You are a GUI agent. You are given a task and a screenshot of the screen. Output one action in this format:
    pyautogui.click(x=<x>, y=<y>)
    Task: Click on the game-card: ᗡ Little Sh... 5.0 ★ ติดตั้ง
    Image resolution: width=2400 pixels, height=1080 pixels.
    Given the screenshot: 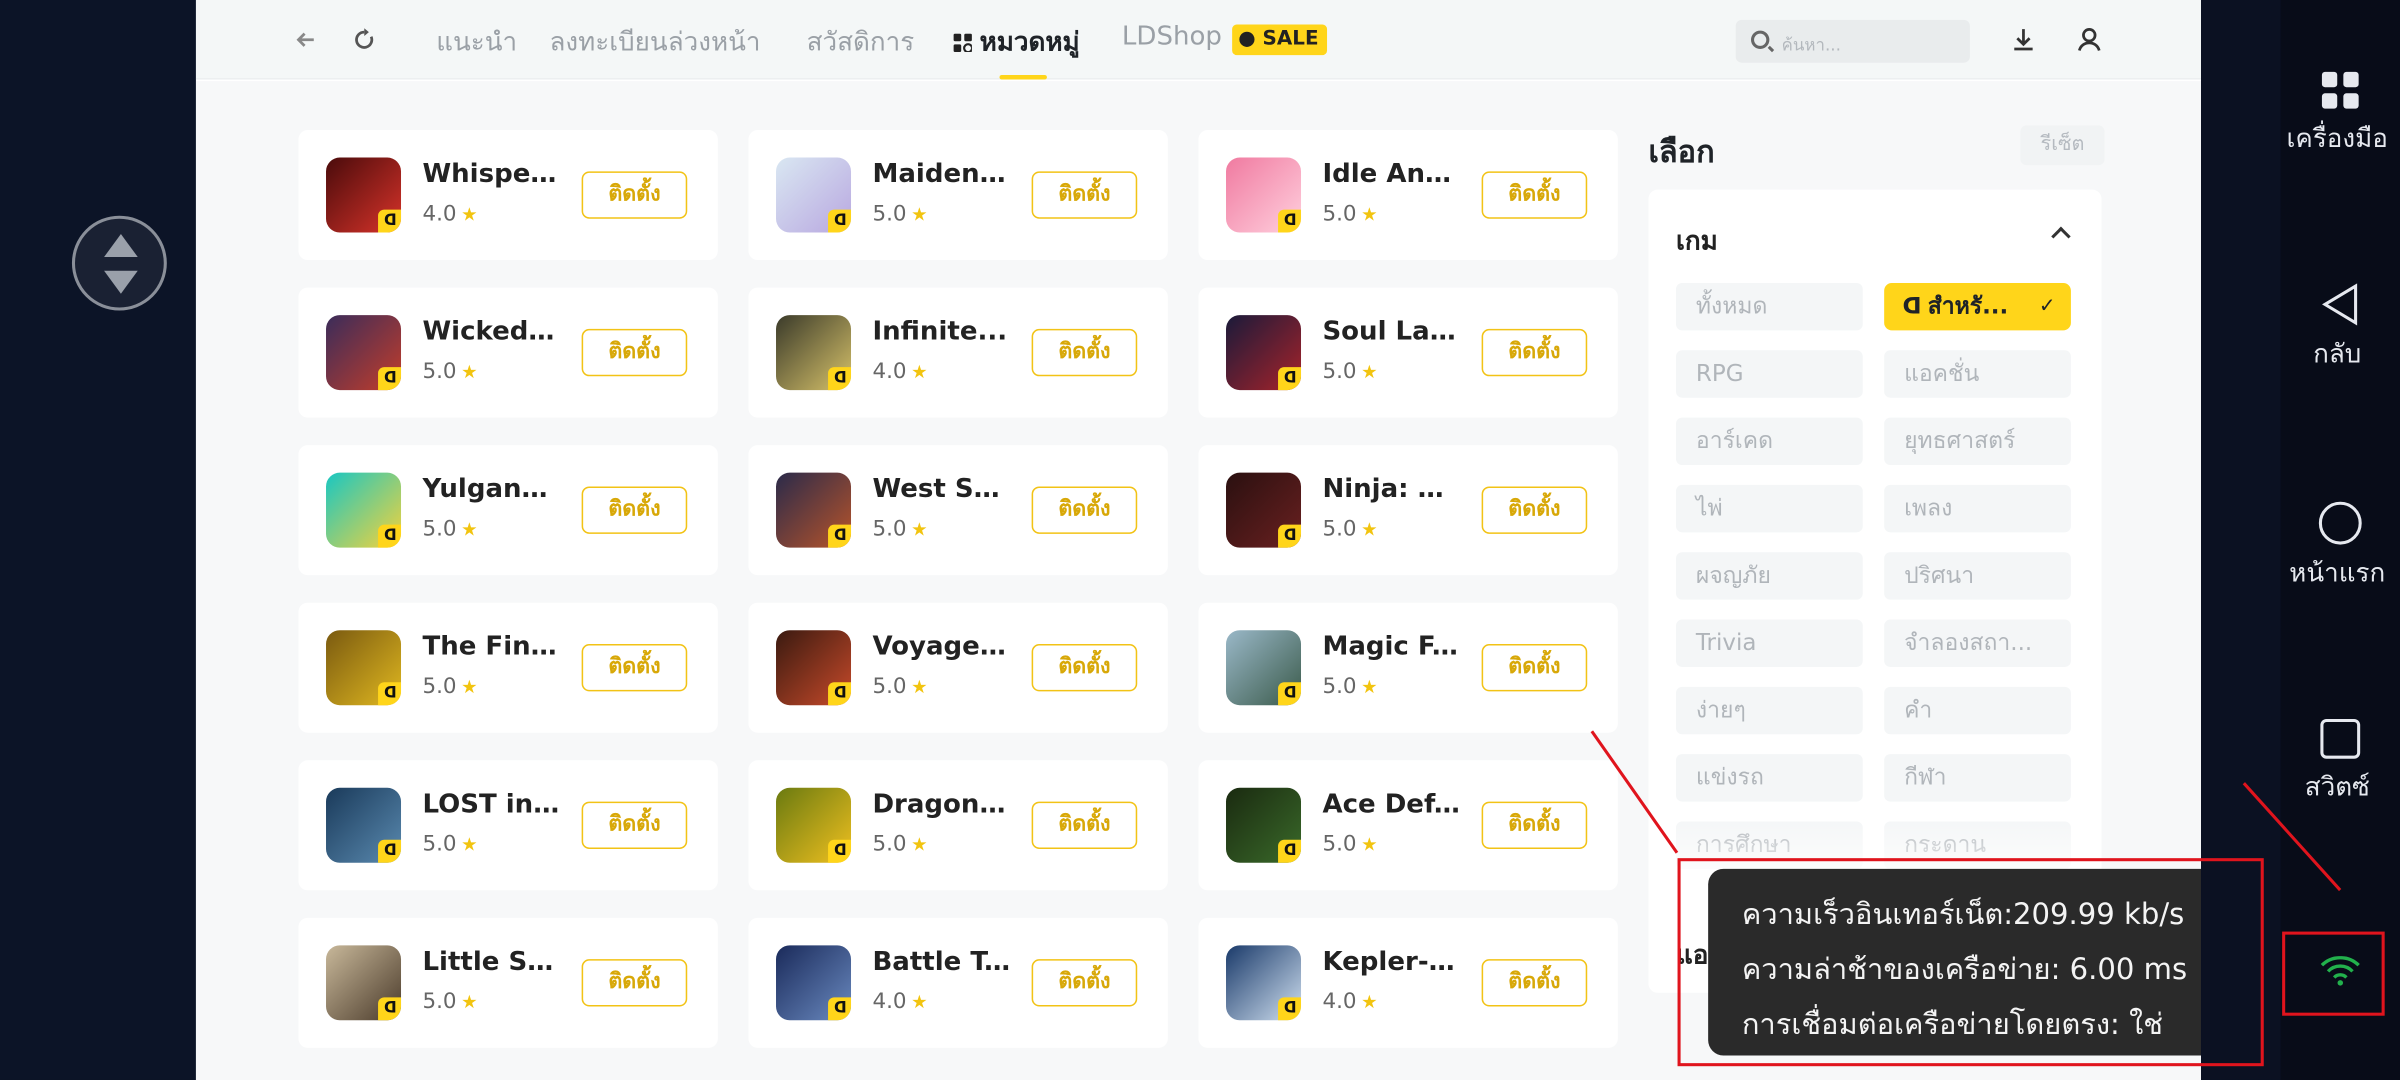 What is the action you would take?
    pyautogui.click(x=508, y=982)
    